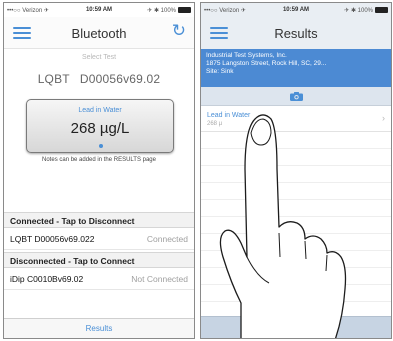 This screenshot has width=393, height=341. Describe the element at coordinates (99, 279) in the screenshot. I see `disconnected-device-row: iDip C0010Bv69.02 Not Connected` at that location.